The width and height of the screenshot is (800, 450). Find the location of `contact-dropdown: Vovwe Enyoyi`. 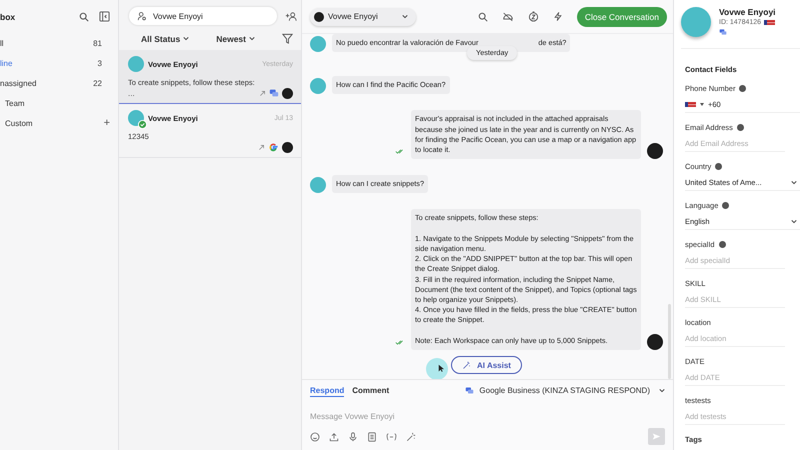

contact-dropdown: Vovwe Enyoyi is located at coordinates (363, 17).